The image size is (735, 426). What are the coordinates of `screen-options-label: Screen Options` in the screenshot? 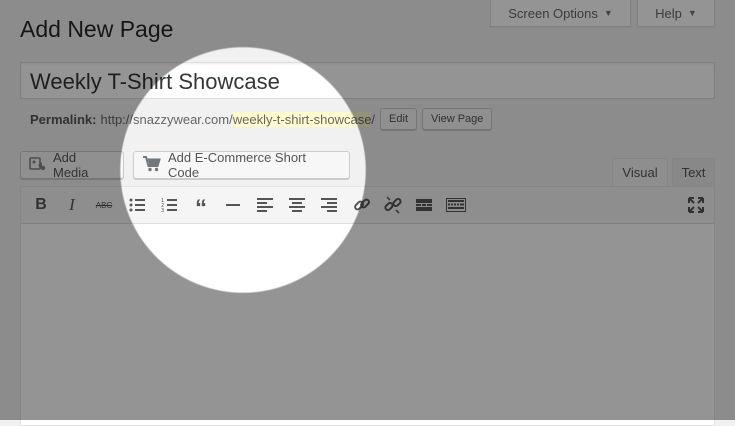 It's located at (553, 13).